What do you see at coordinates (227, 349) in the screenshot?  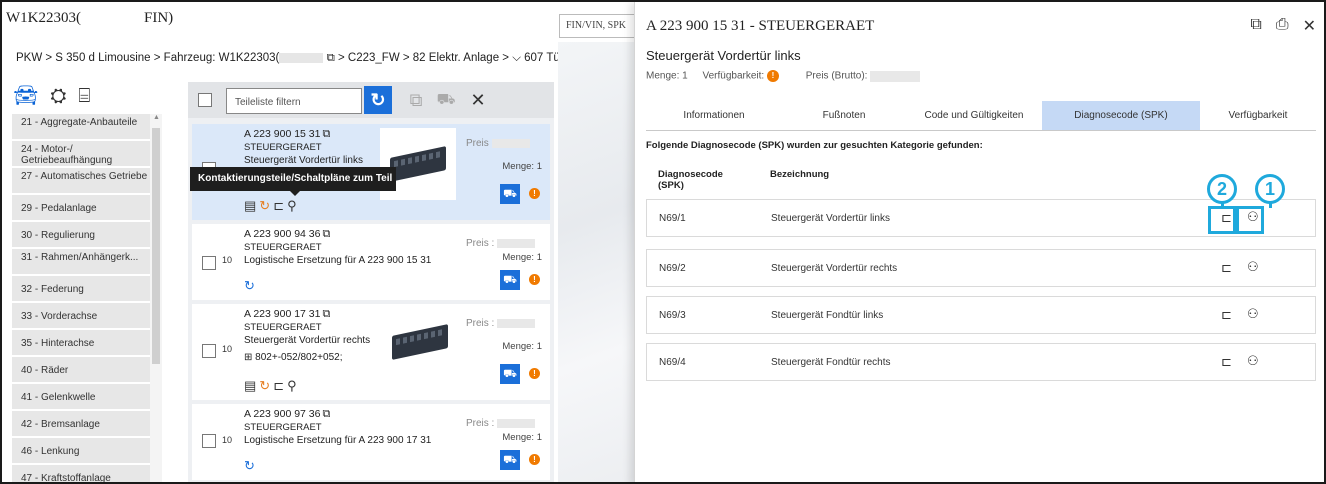 I see `part-qty: 10` at bounding box center [227, 349].